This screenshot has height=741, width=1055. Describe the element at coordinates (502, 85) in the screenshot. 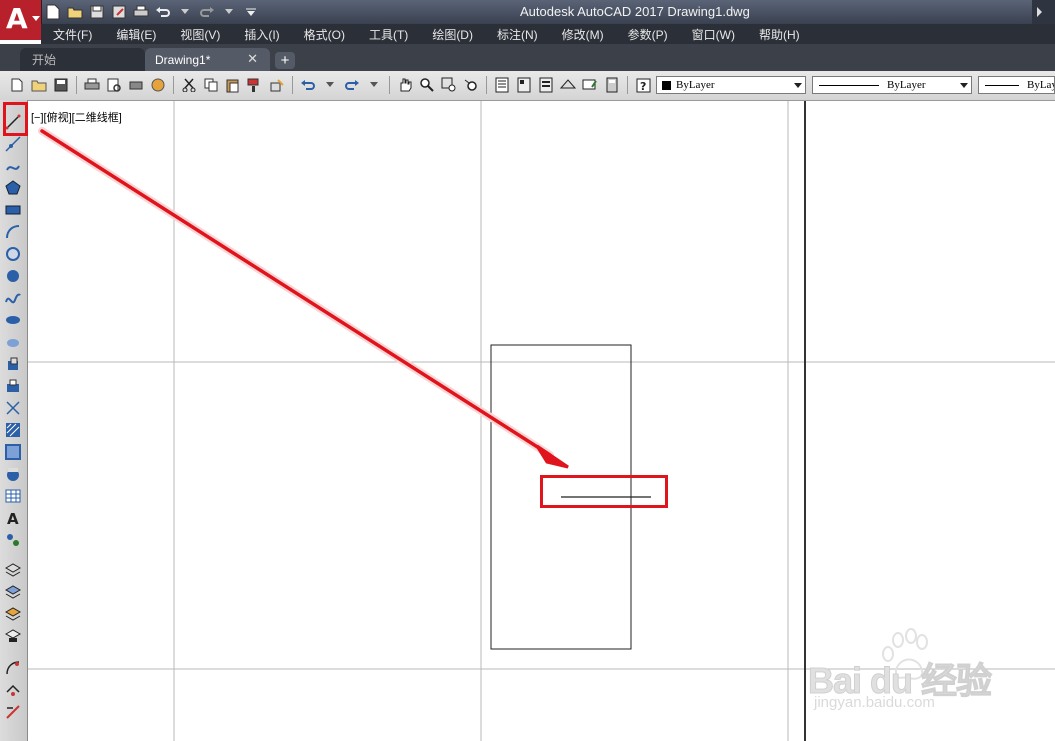

I see `properties-icon` at that location.